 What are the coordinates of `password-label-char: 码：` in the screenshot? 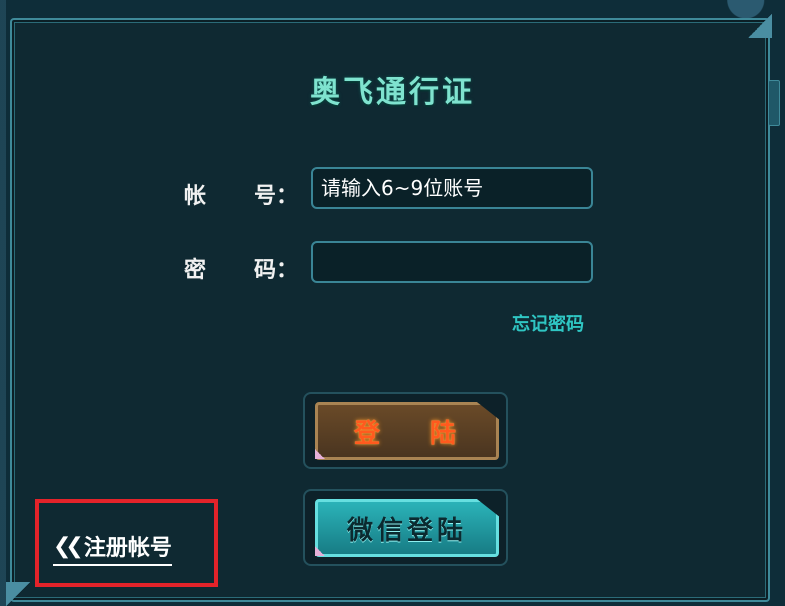 It's located at (276, 270).